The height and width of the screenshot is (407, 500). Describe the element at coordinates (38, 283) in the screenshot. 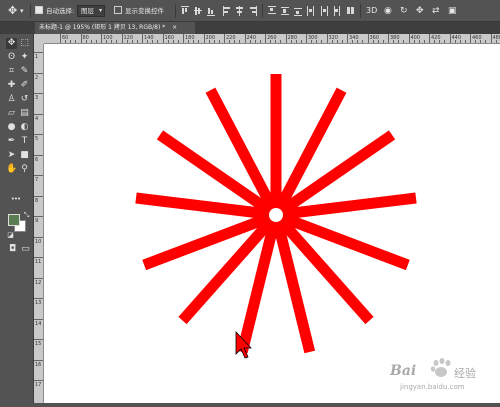

I see `ruler-label: 12` at that location.